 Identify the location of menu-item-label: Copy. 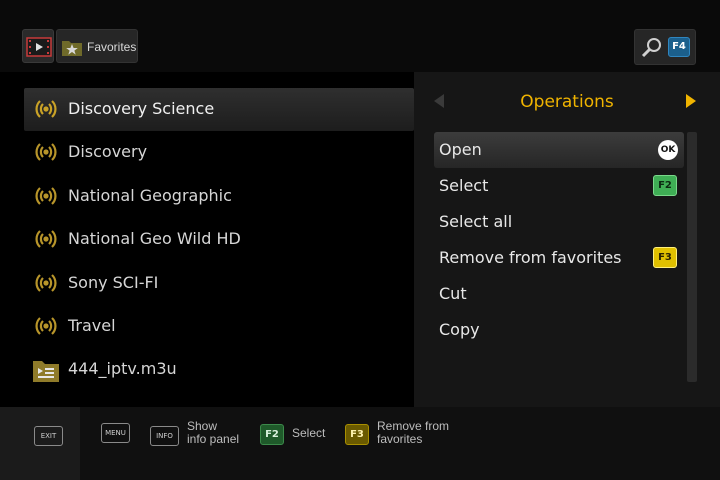
(459, 329).